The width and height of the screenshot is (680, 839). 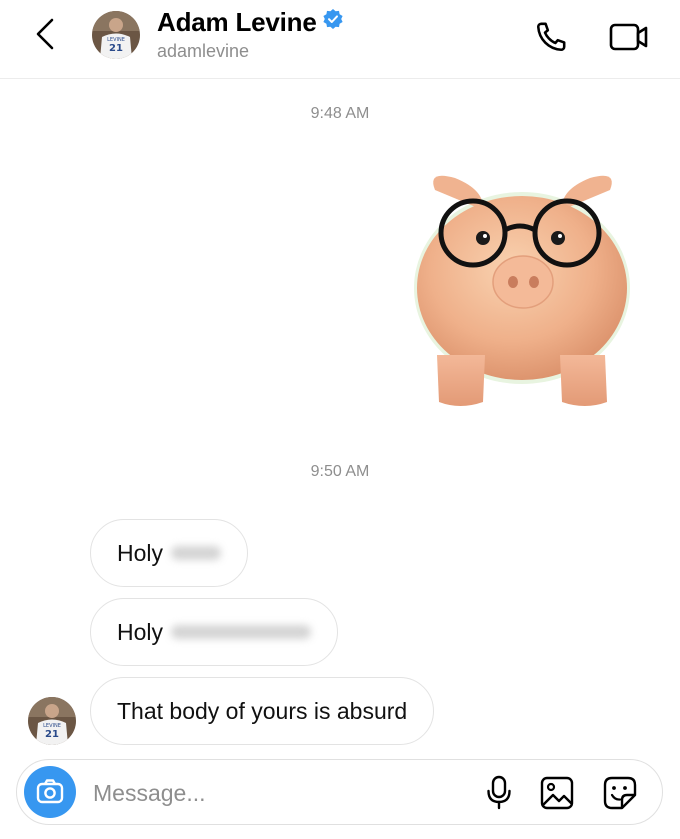 I want to click on microphone-icon, so click(x=499, y=792).